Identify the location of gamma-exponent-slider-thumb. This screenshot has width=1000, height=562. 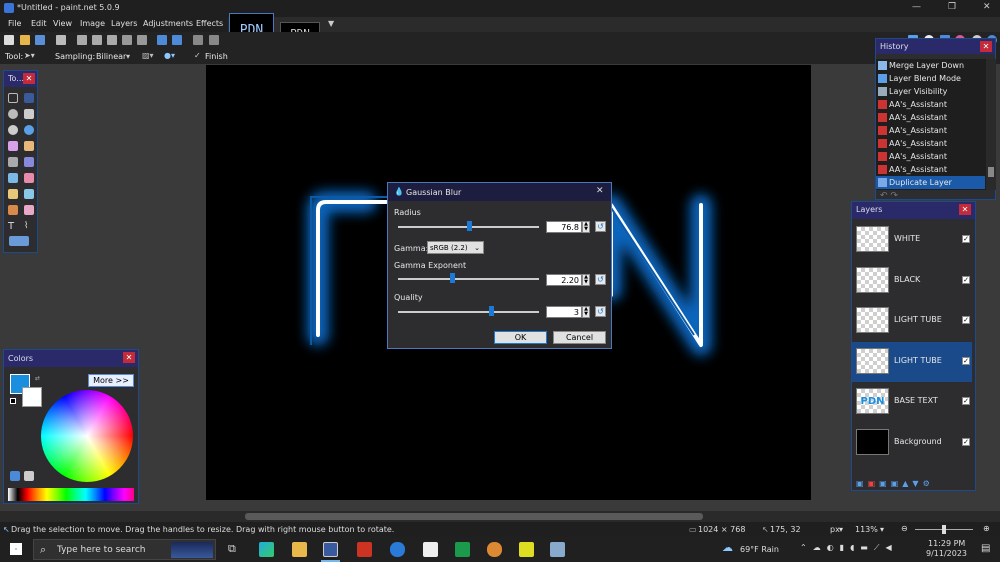
(452, 278).